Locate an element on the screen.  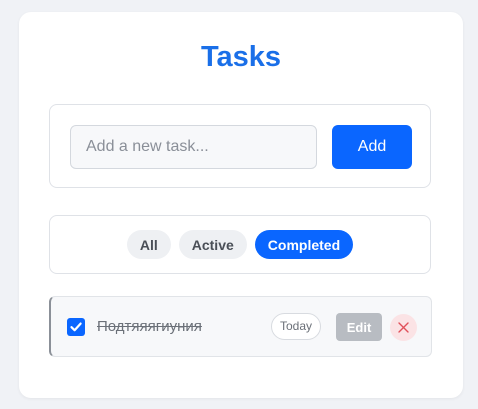
filter-group: All Active Completed is located at coordinates (240, 244).